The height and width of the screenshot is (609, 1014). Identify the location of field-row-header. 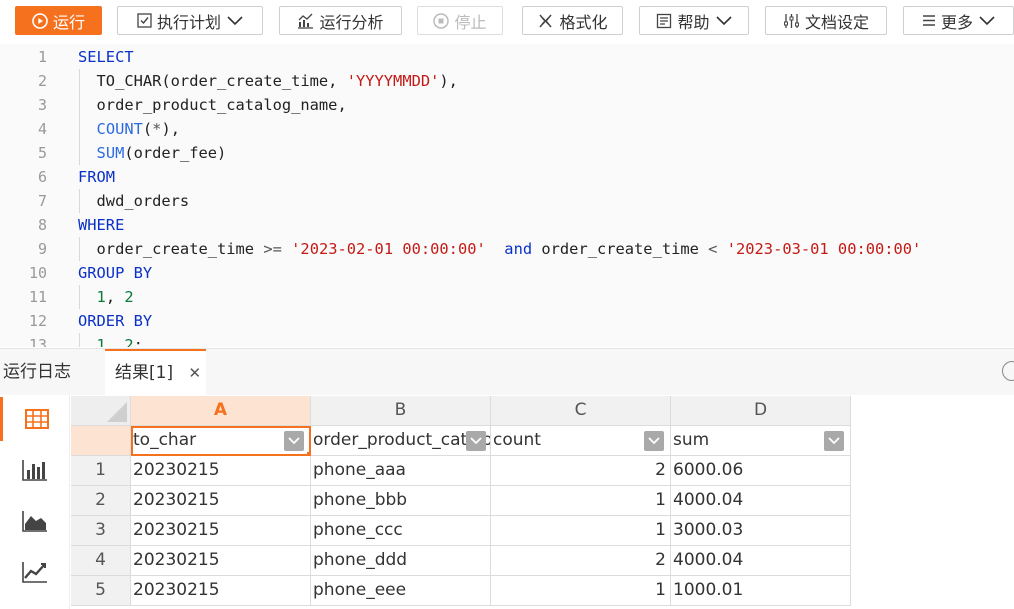
(101, 441).